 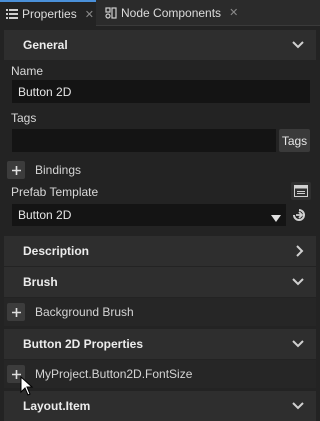 What do you see at coordinates (56, 251) in the screenshot?
I see `section-title: Description` at bounding box center [56, 251].